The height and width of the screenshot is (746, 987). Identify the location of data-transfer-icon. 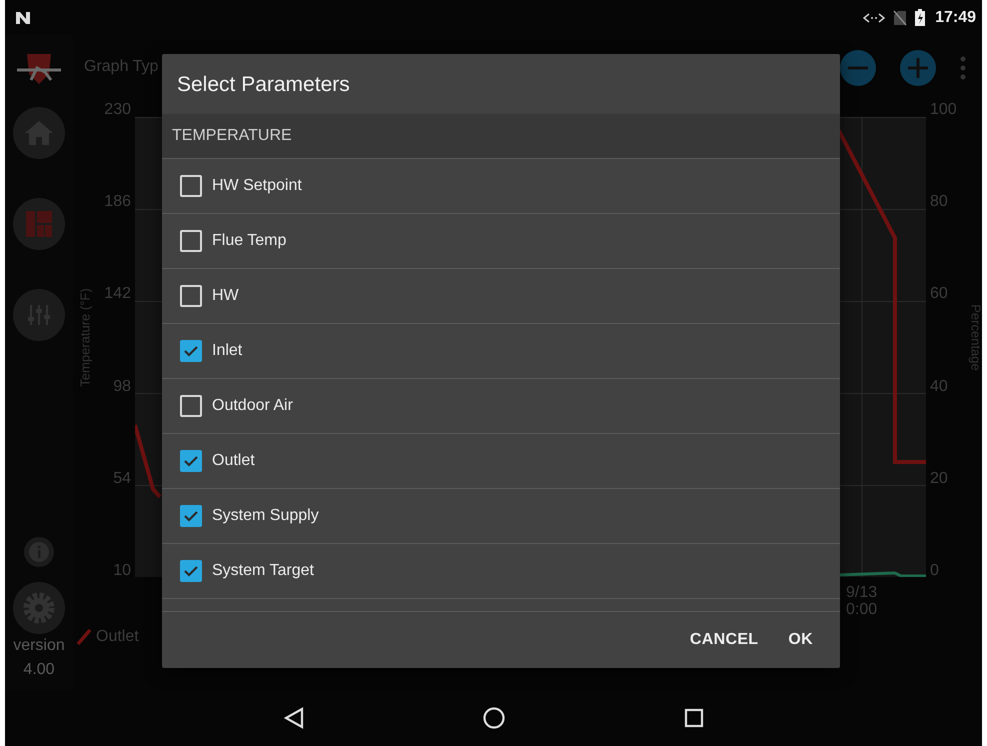
(874, 18).